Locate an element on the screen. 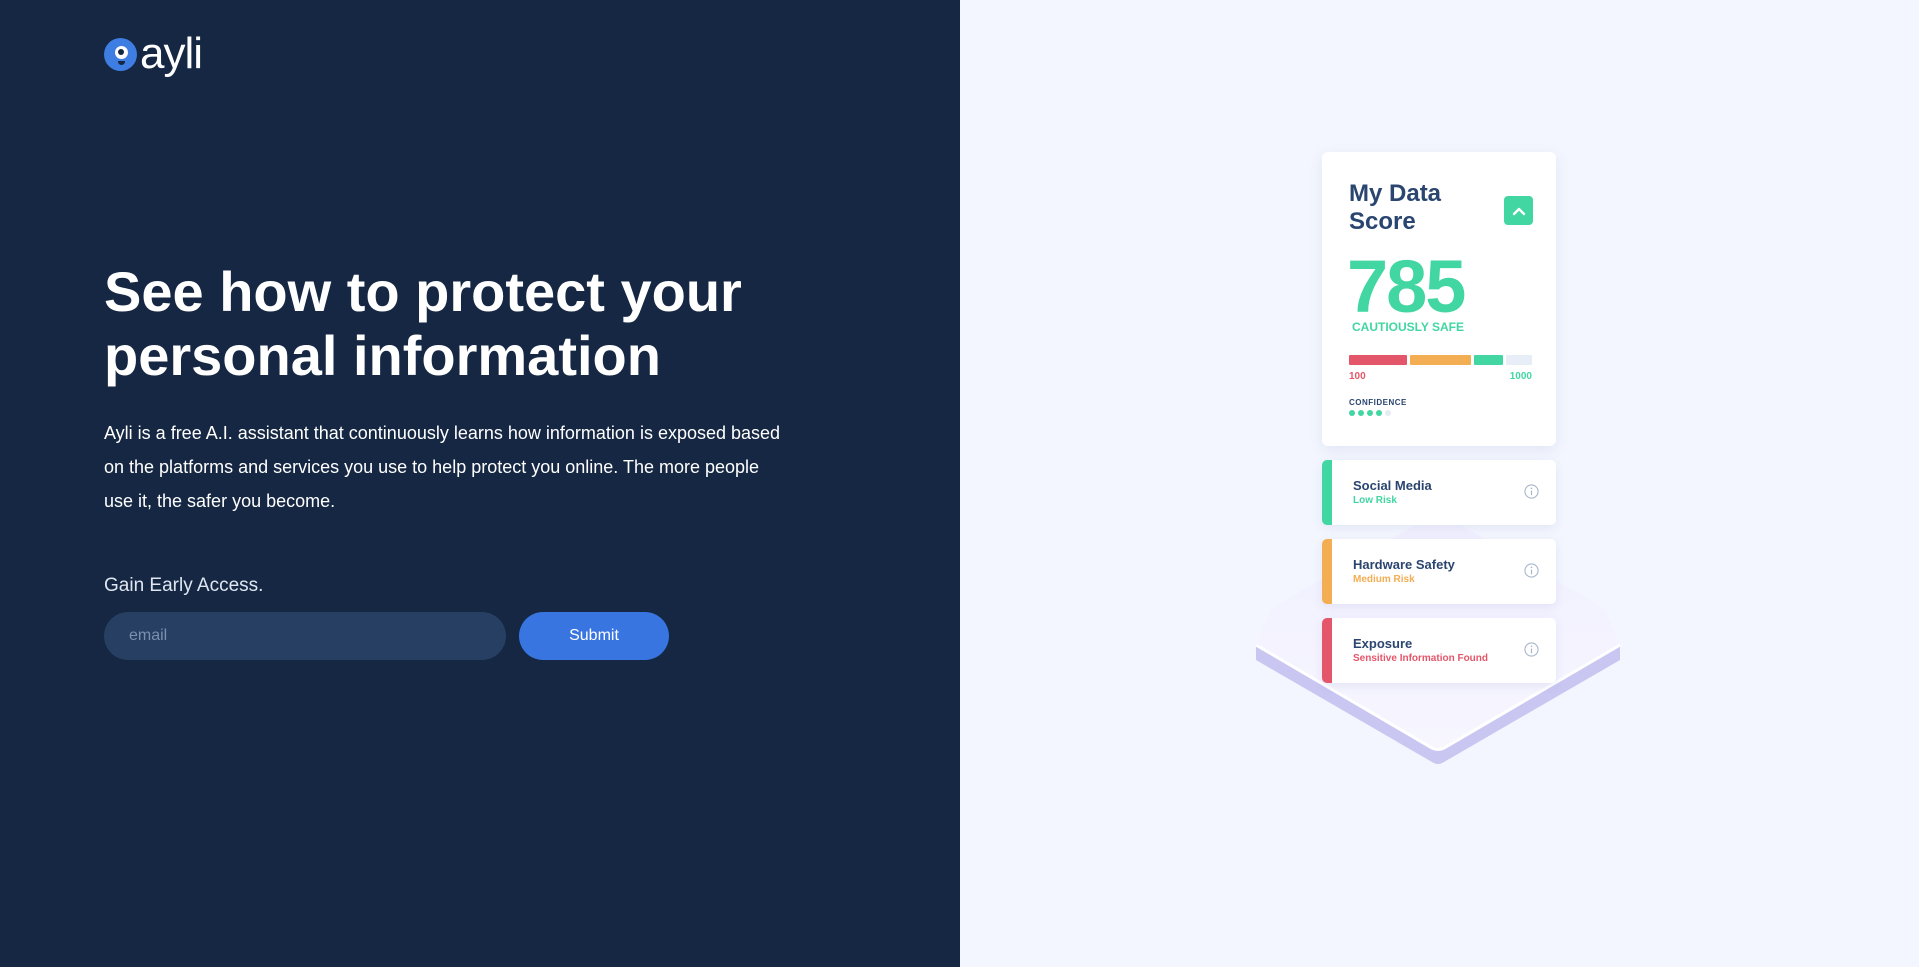 The image size is (1919, 967). range-max: 1000 is located at coordinates (1520, 376).